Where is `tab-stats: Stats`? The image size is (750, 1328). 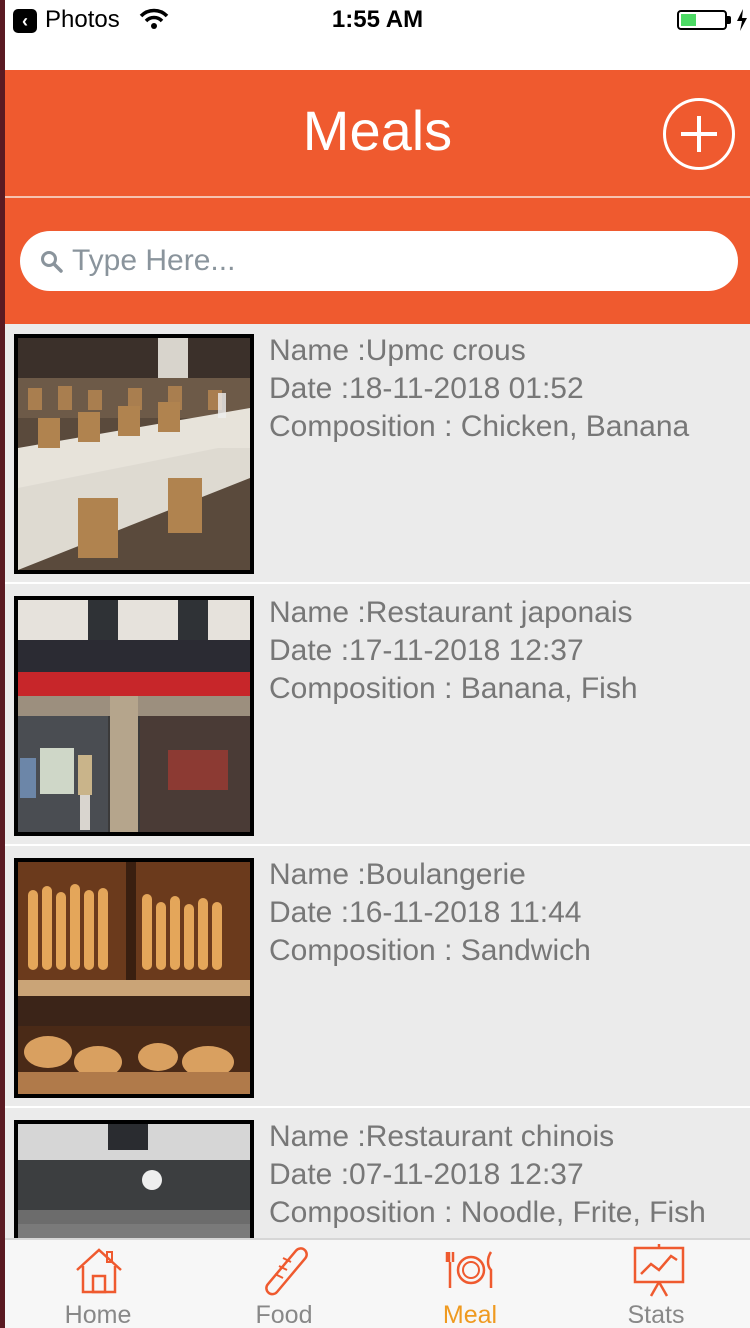
tab-stats: Stats is located at coordinates (656, 1284).